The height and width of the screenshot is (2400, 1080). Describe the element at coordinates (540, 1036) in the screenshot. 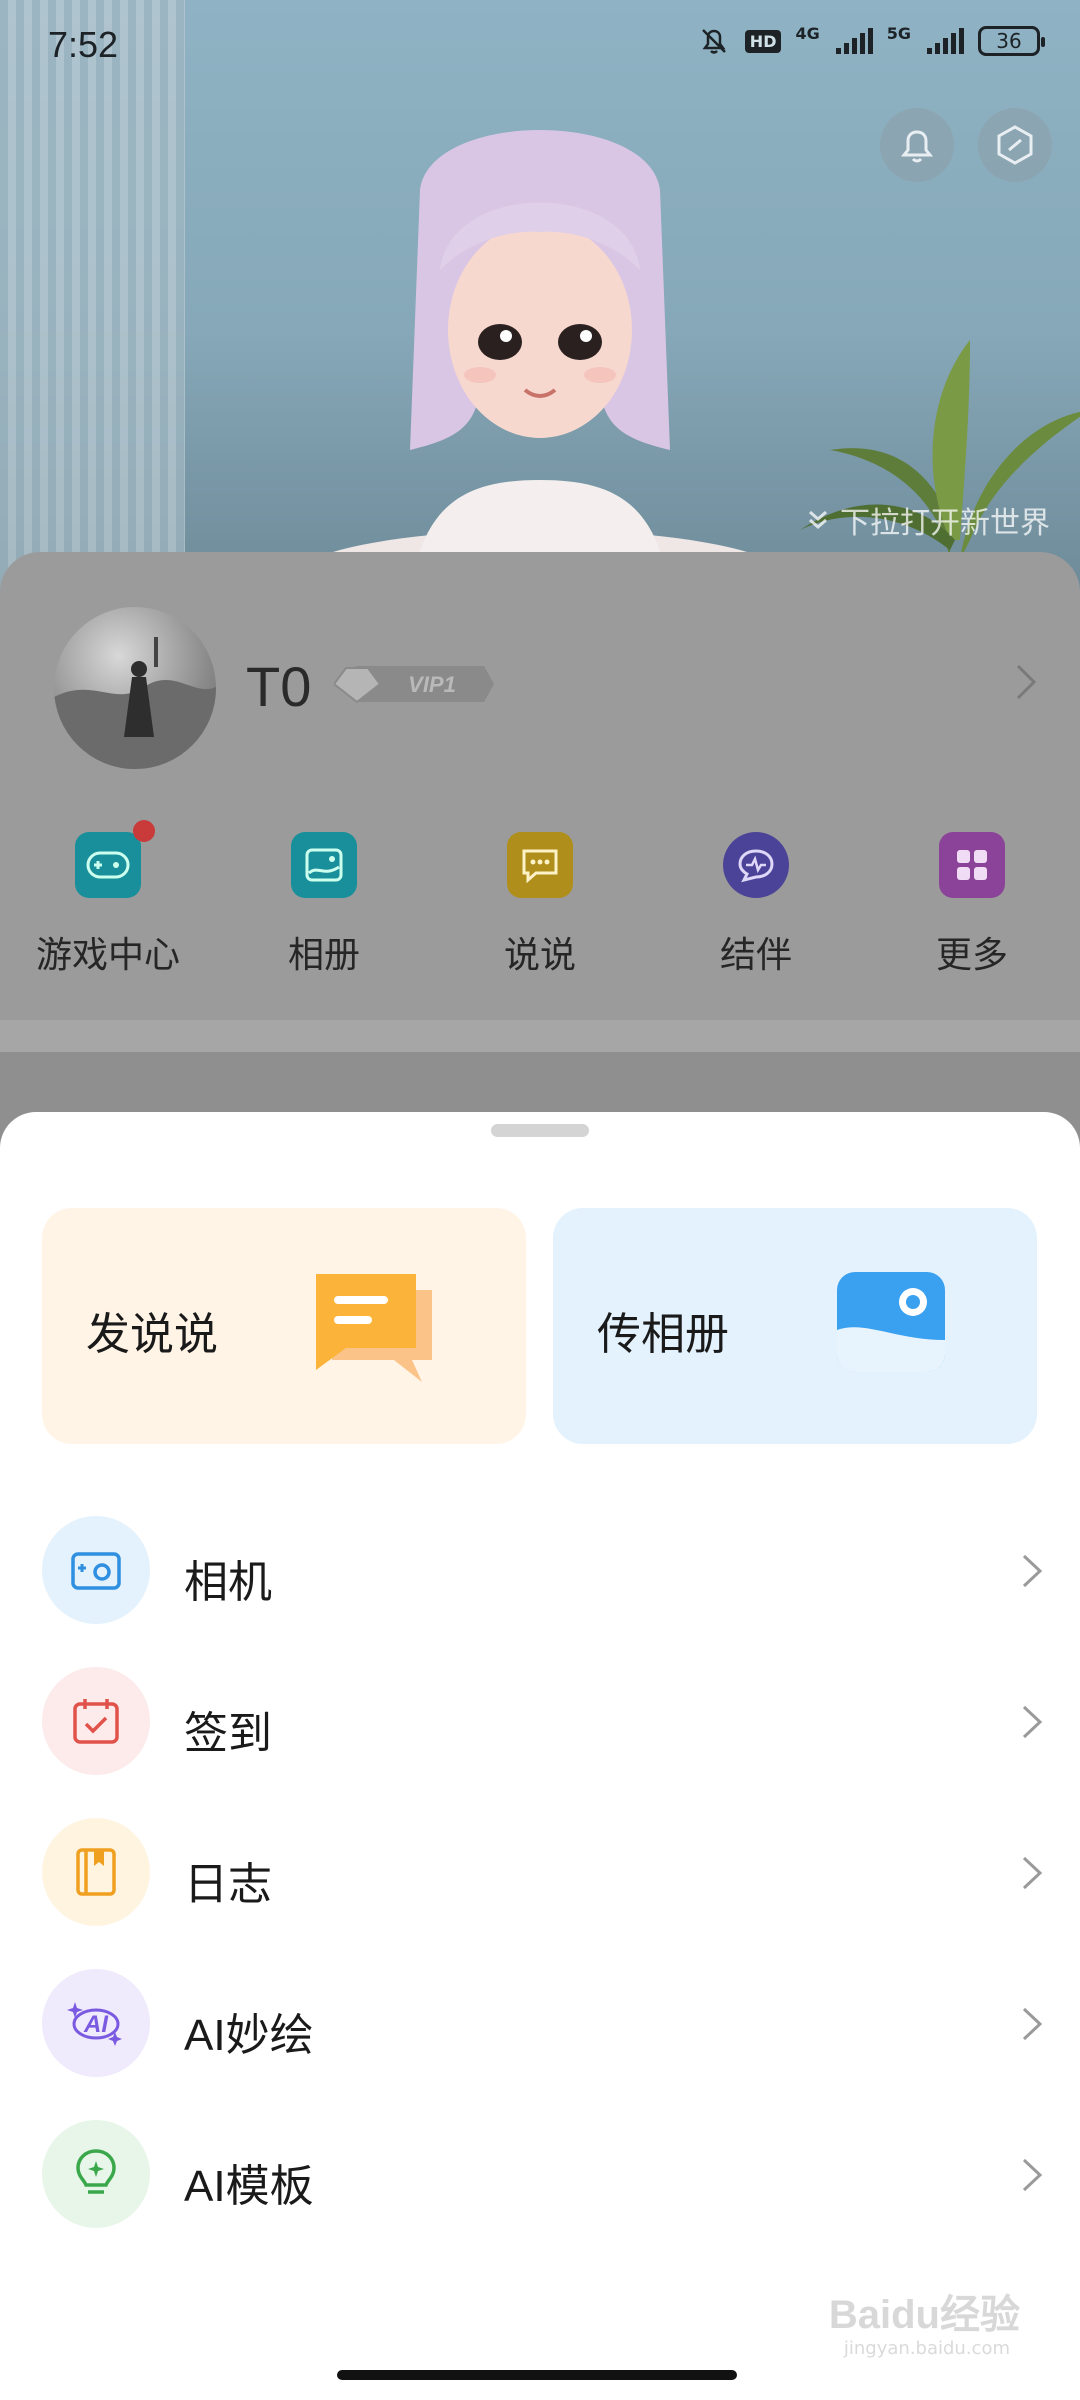

I see `section-divider` at that location.